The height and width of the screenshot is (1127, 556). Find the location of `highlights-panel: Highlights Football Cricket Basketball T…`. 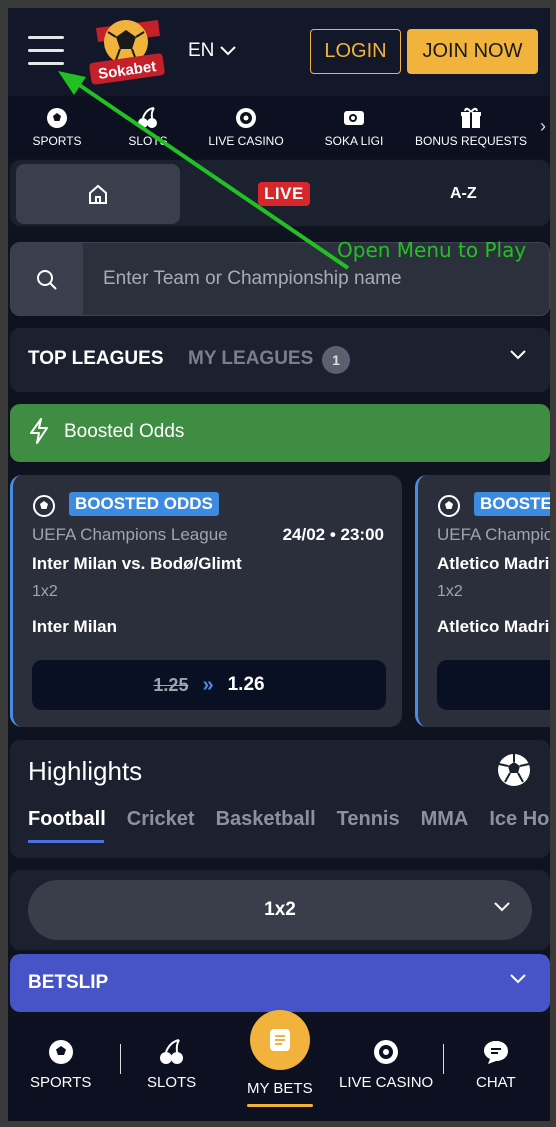

highlights-panel: Highlights Football Cricket Basketball T… is located at coordinates (280, 799).